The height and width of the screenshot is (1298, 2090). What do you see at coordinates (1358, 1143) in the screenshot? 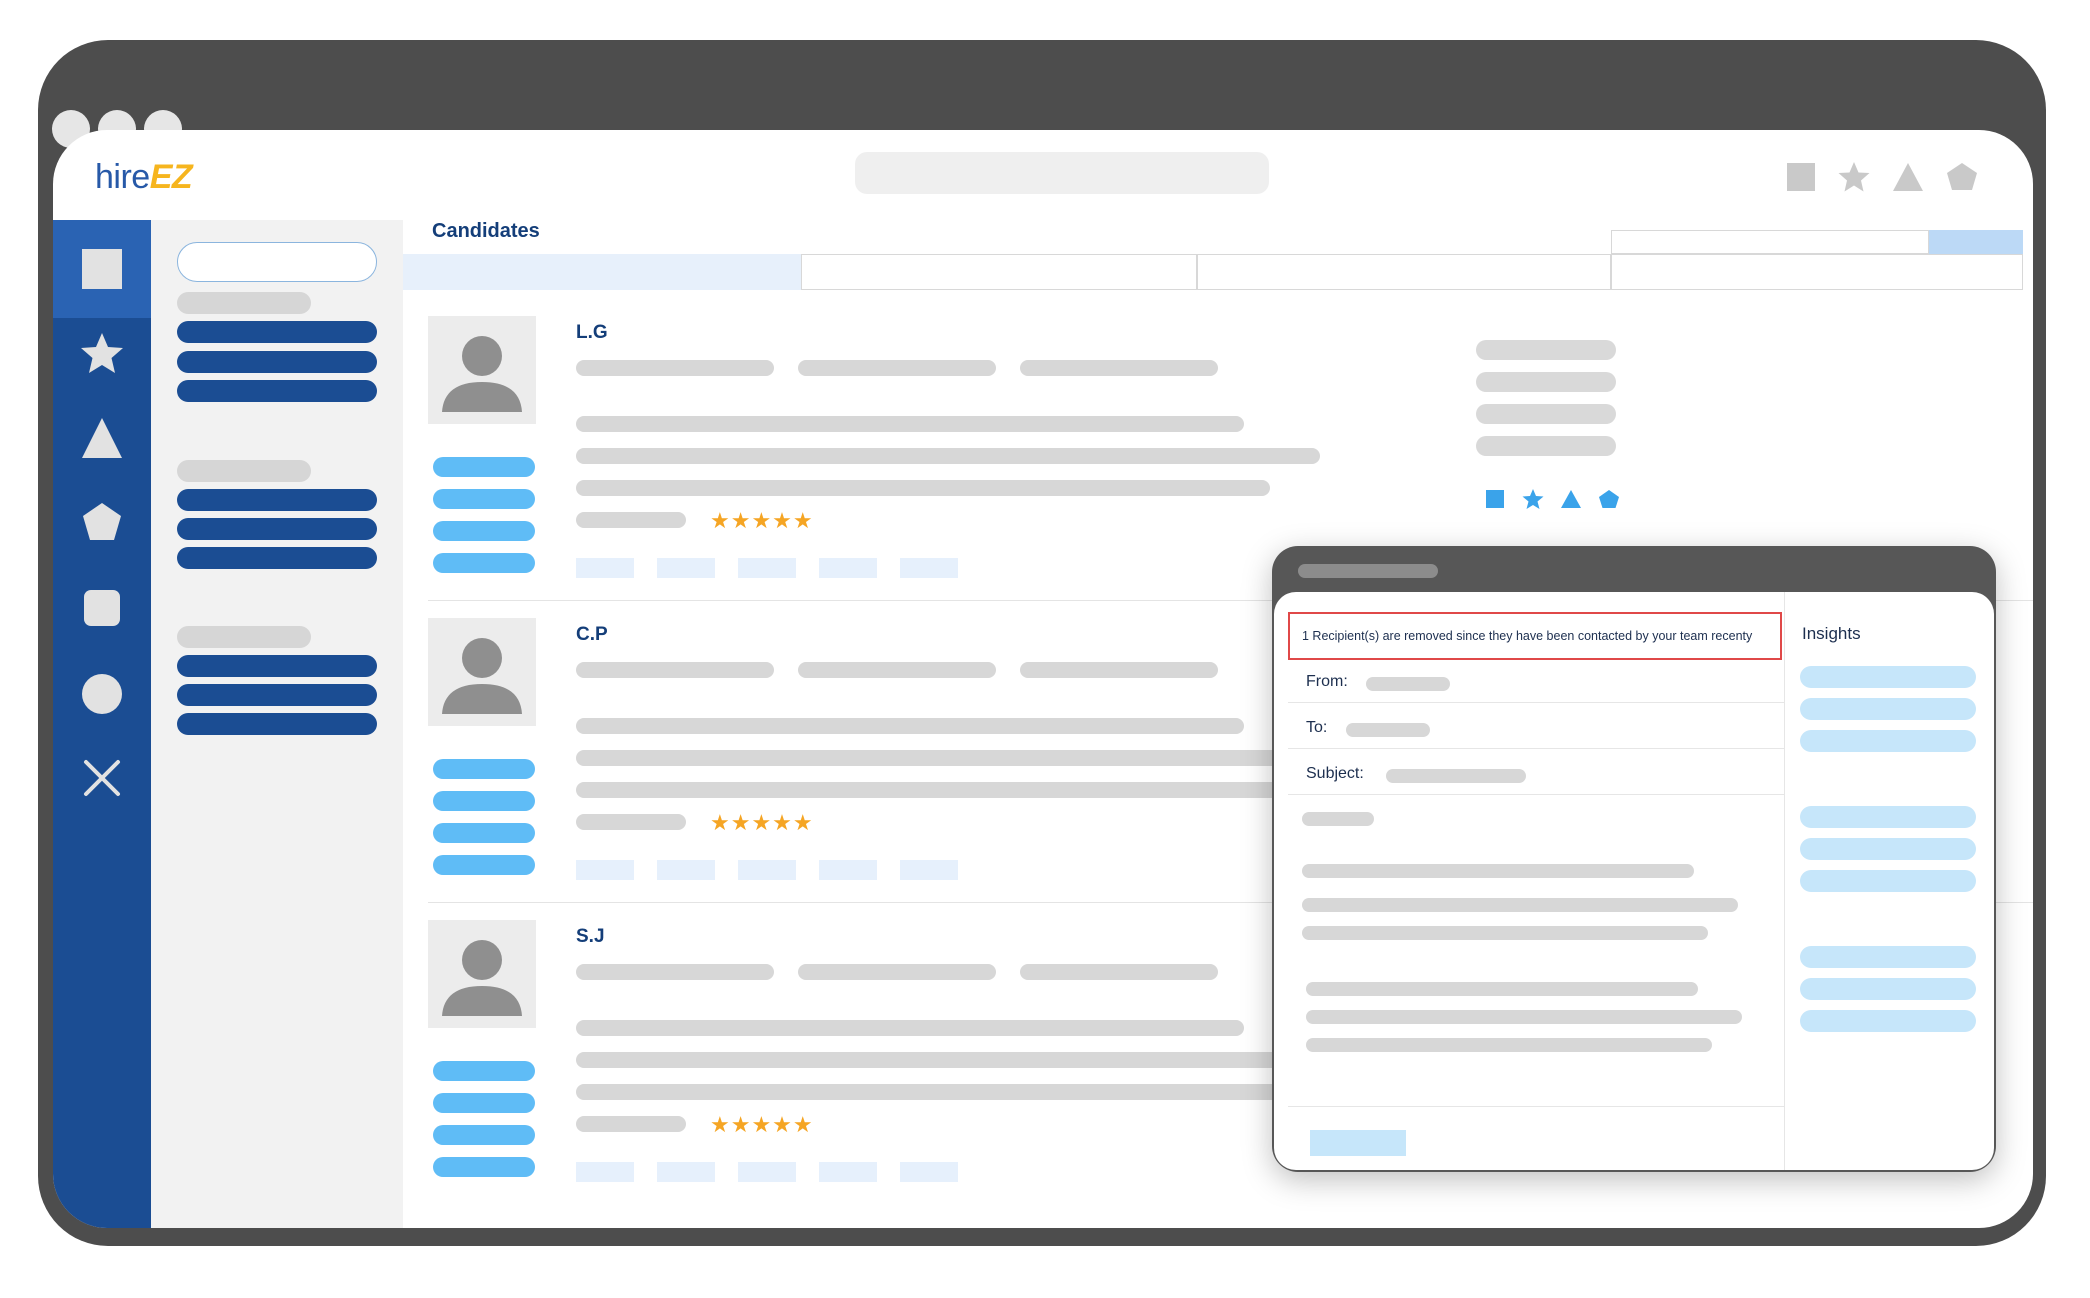
I see `send-button` at bounding box center [1358, 1143].